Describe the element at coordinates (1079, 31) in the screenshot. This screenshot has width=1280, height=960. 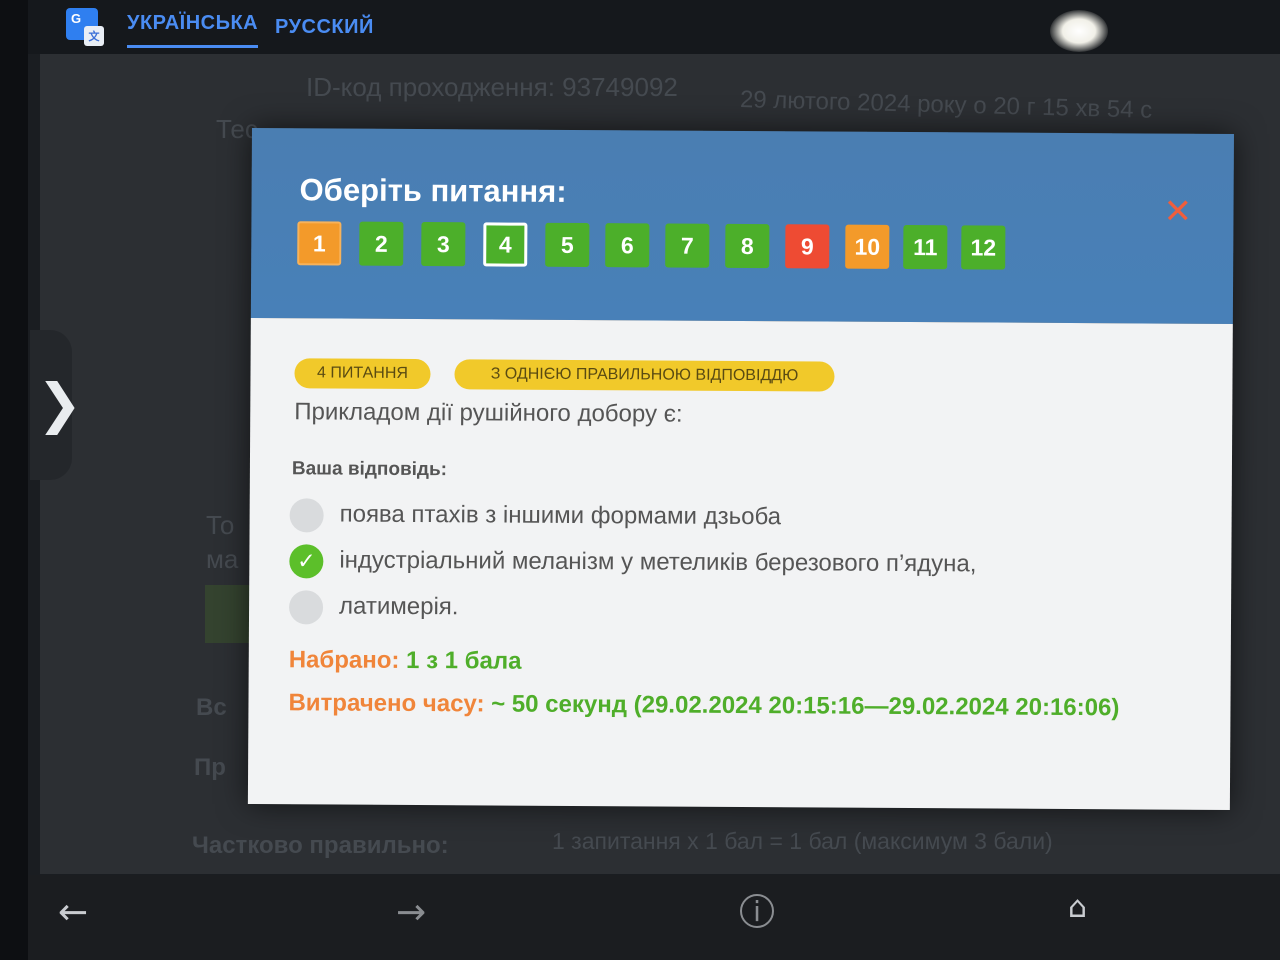
I see `screen-glare` at that location.